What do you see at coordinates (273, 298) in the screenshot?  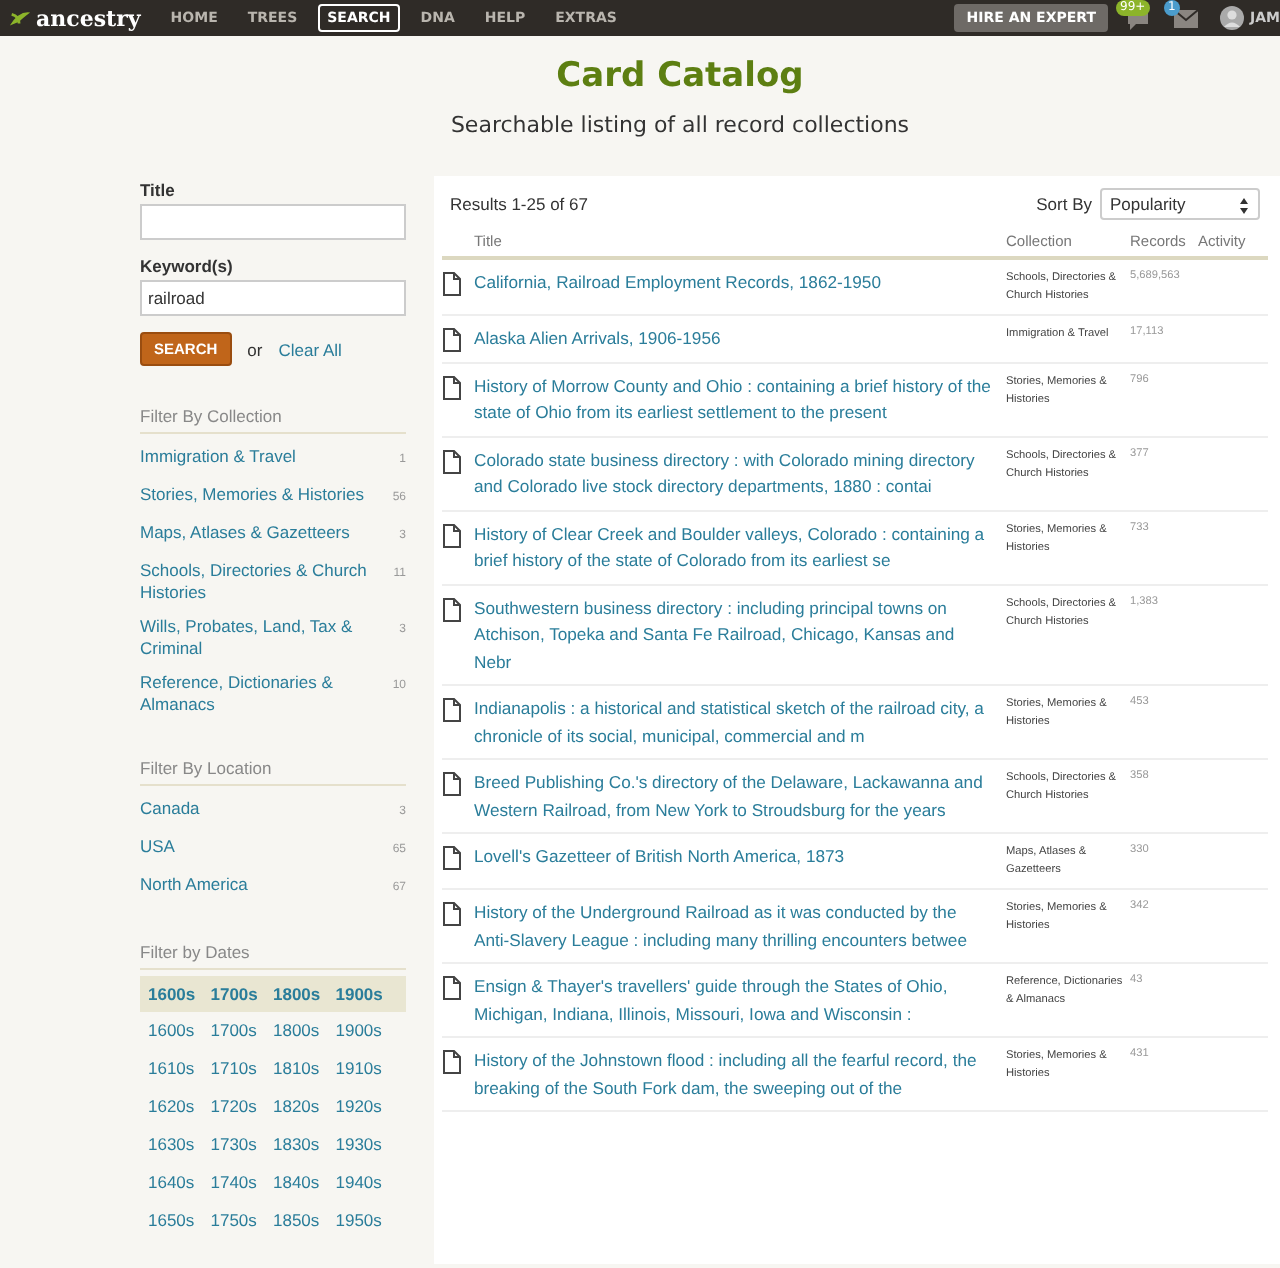 I see `input-field: railroad` at bounding box center [273, 298].